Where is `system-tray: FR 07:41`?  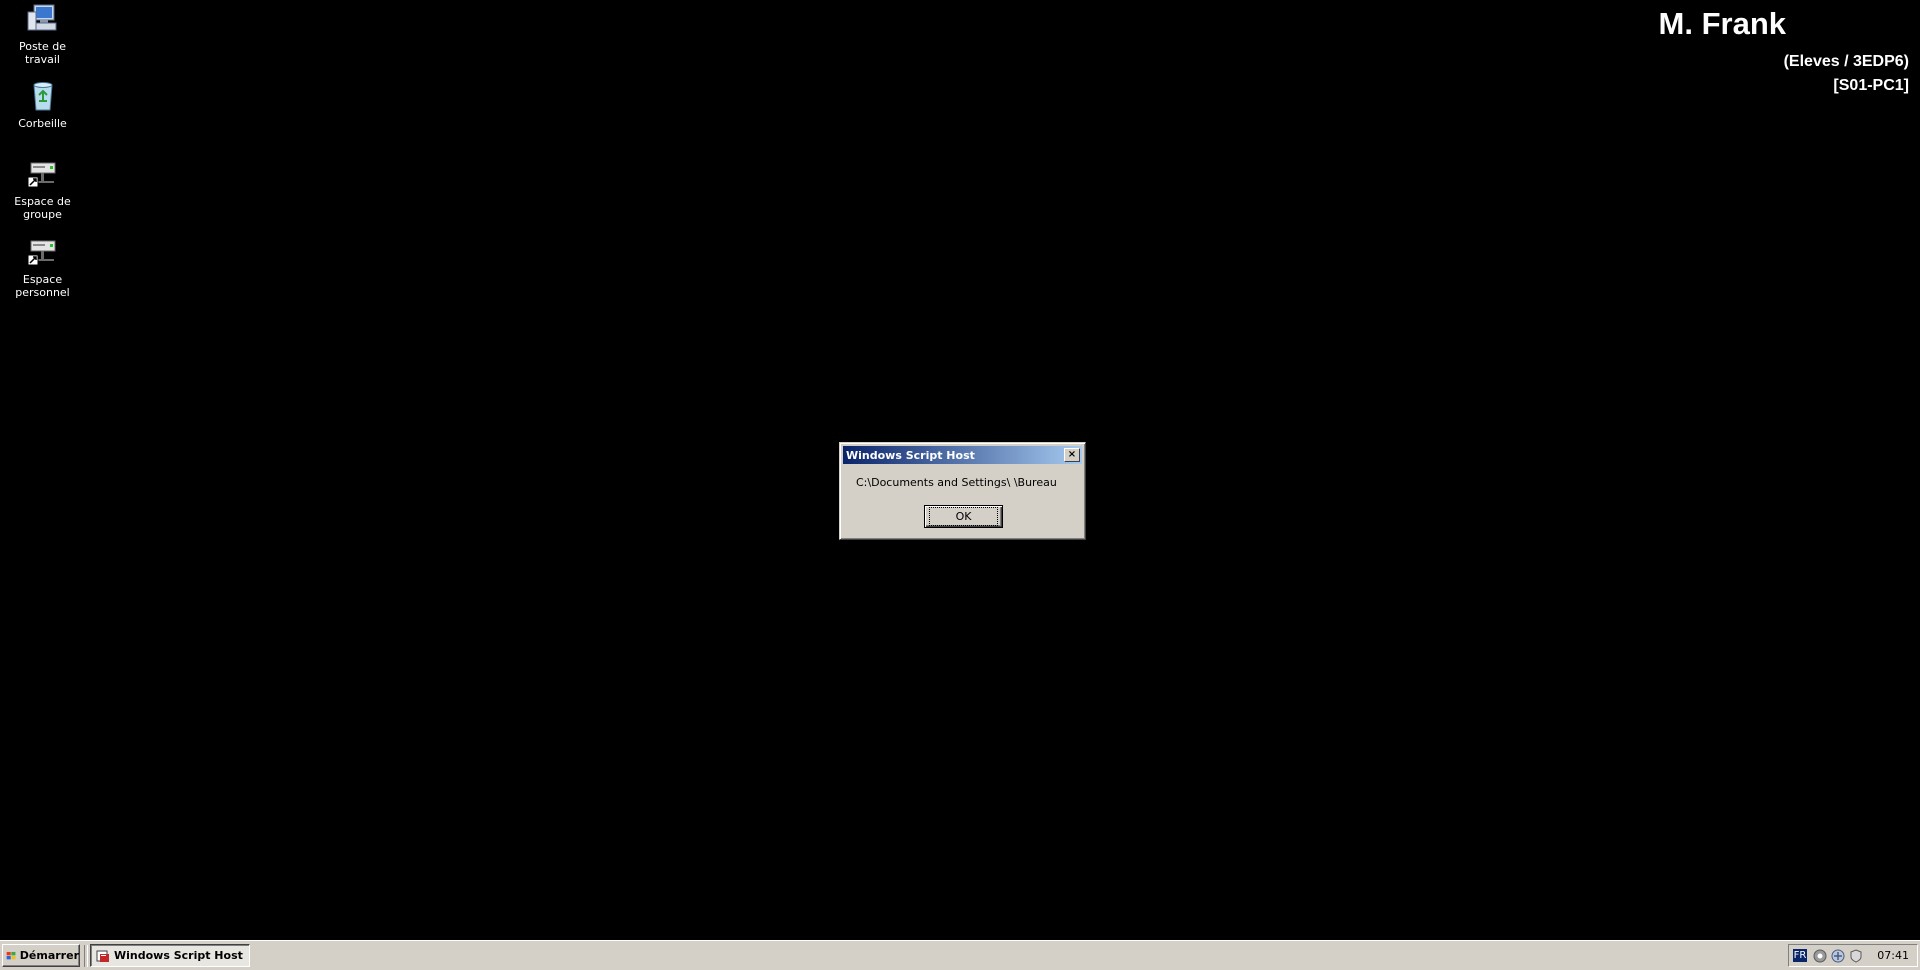
system-tray: FR 07:41 is located at coordinates (1852, 955).